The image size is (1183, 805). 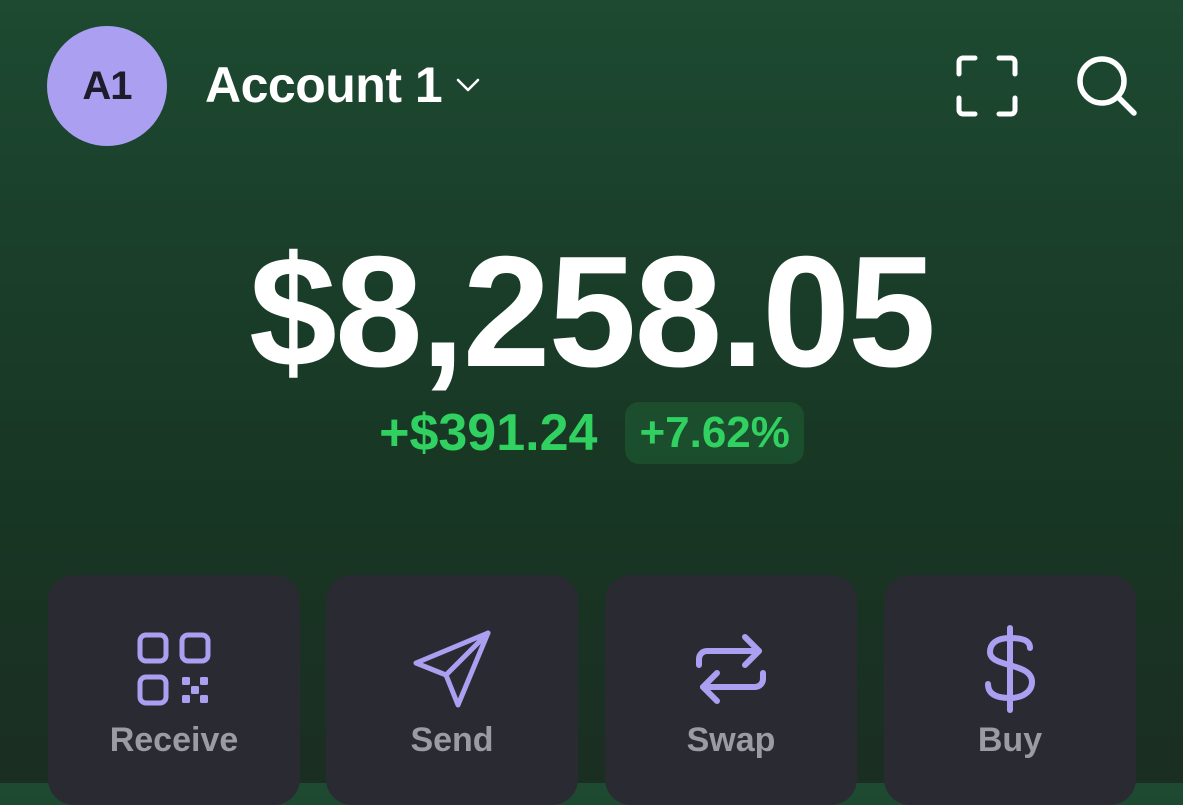 I want to click on search-button, so click(x=1107, y=86).